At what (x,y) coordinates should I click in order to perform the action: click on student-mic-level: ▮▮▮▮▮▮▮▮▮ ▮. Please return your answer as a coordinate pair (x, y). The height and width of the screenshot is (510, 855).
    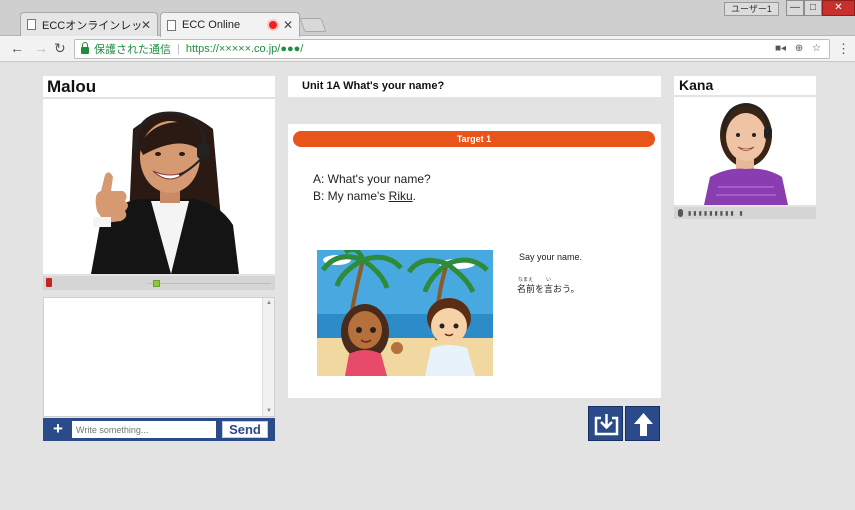
    Looking at the image, I should click on (745, 213).